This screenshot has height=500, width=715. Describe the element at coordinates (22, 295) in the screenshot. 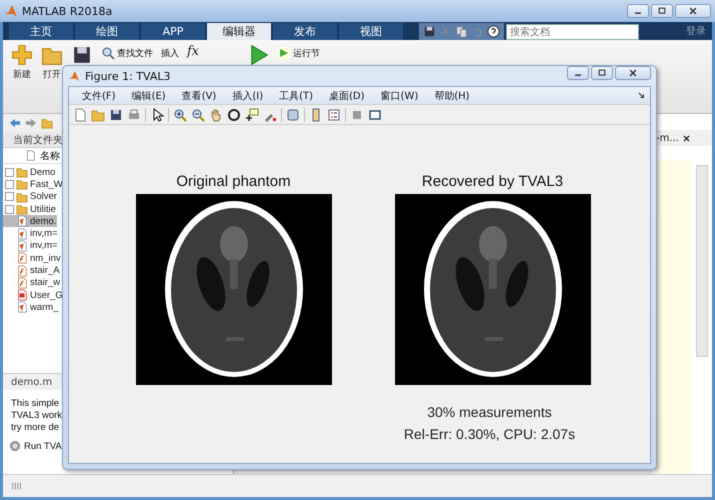

I see `pdf-file-icon` at that location.